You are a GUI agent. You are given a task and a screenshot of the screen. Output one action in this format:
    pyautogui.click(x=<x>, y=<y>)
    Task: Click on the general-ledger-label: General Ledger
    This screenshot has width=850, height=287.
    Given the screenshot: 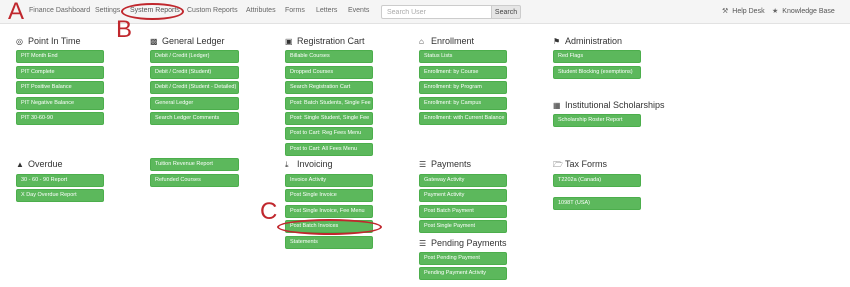 What is the action you would take?
    pyautogui.click(x=193, y=41)
    